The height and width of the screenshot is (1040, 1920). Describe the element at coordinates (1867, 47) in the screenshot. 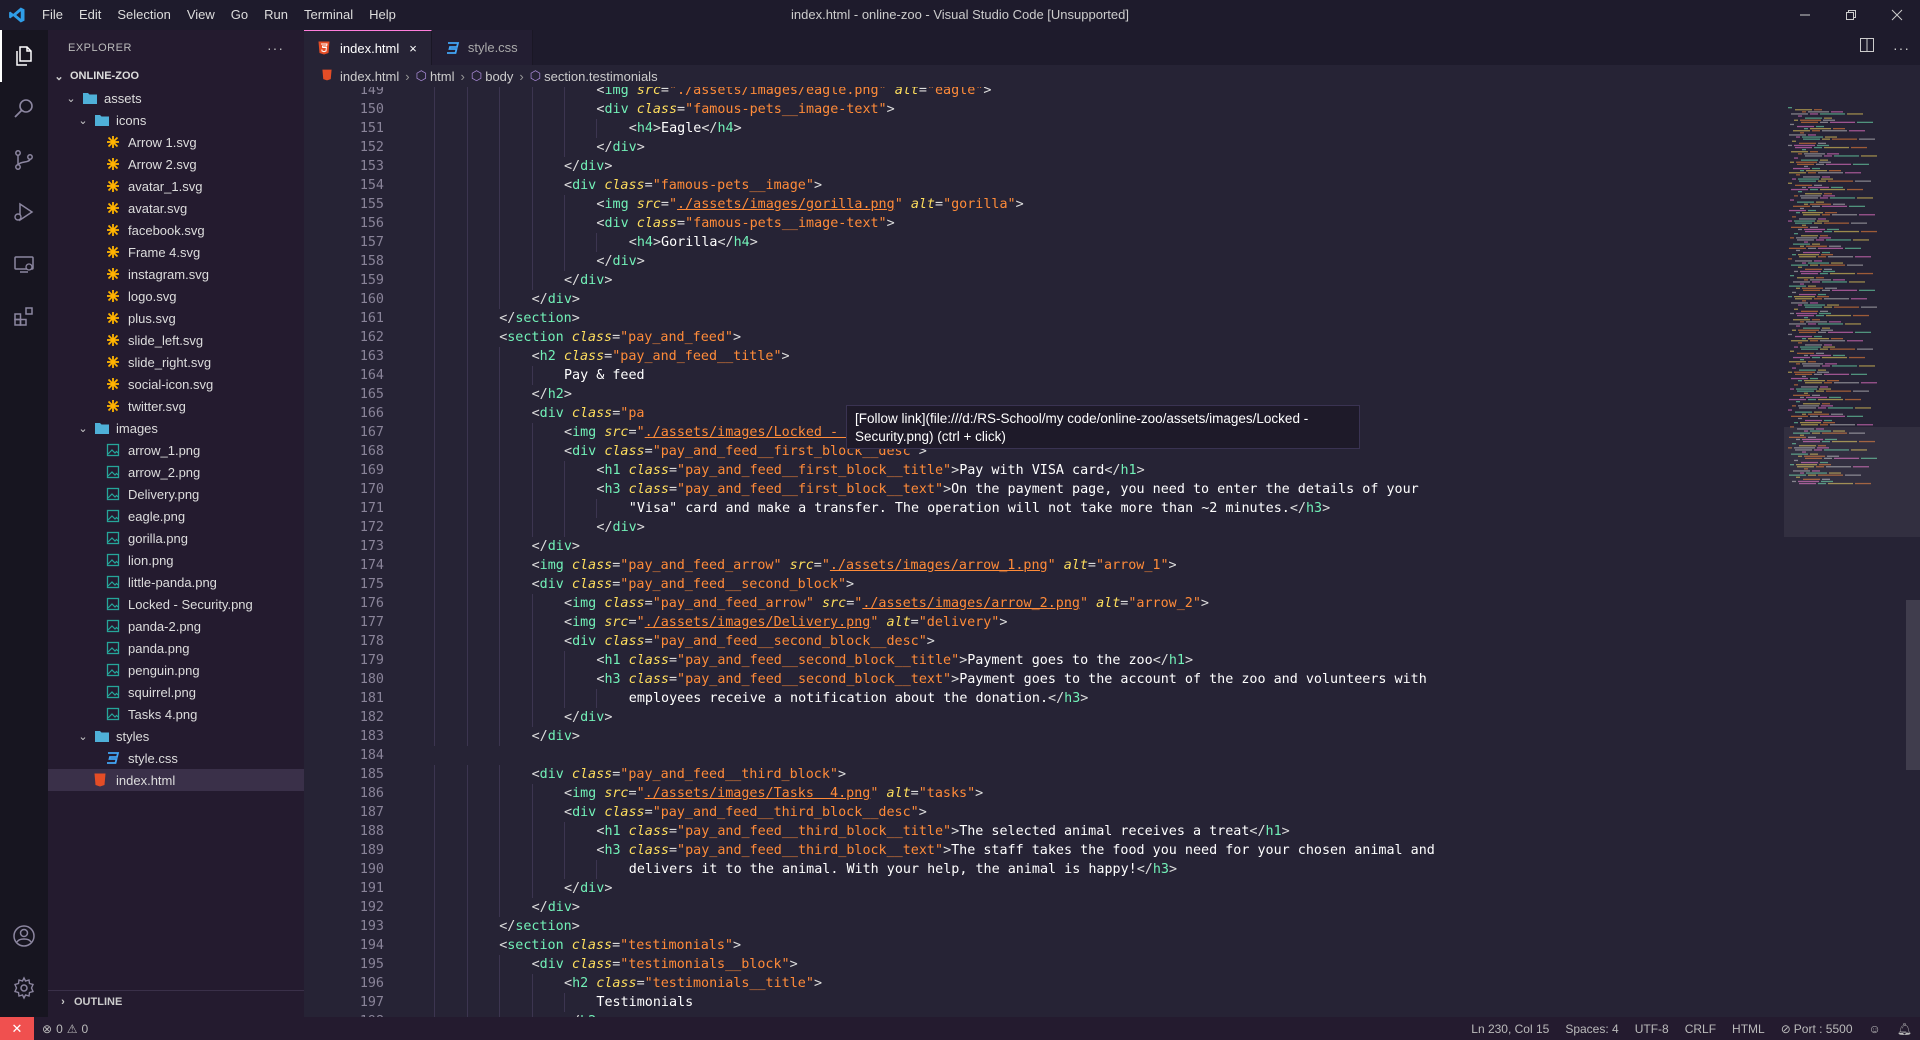

I see `split-editor-icon` at that location.